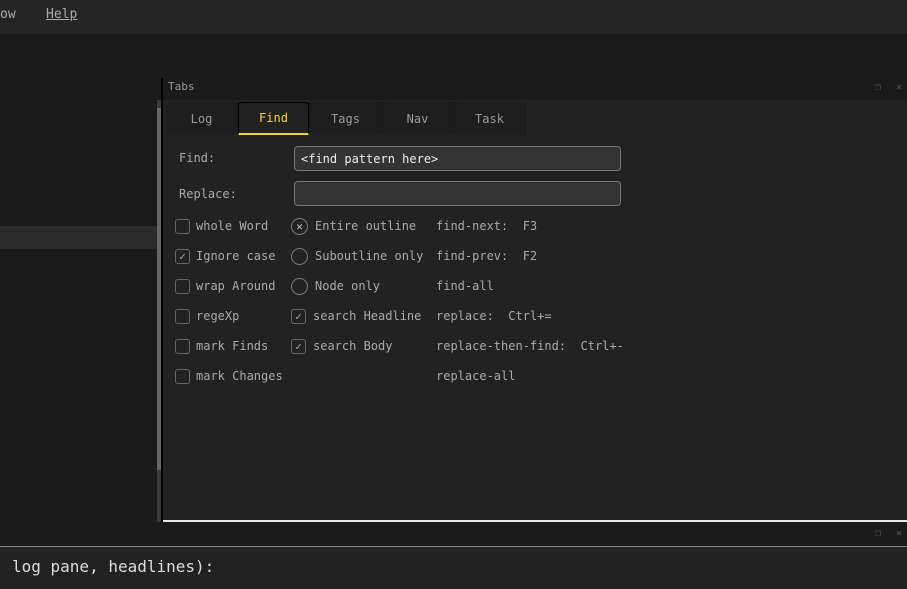 This screenshot has height=589, width=907. I want to click on command-hint: find-prev: F2, so click(487, 256).